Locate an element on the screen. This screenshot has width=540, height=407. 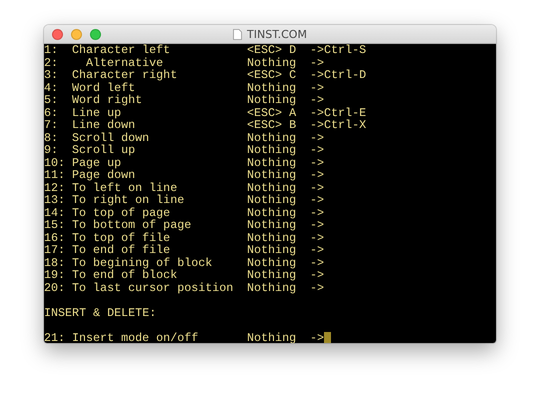
line-number: 1: is located at coordinates (51, 50).